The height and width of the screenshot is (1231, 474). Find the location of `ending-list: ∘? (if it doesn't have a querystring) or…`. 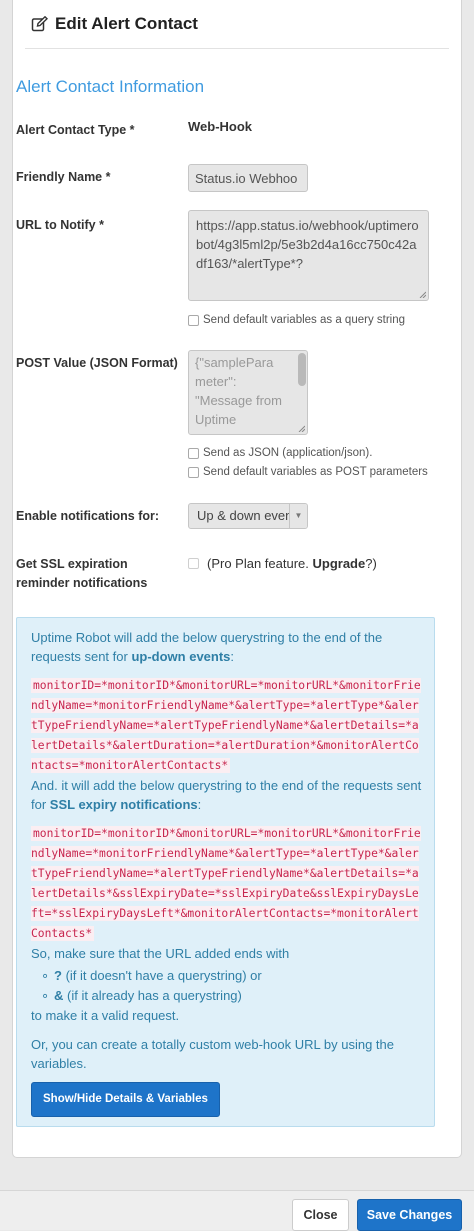

ending-list: ∘? (if it doesn't have a querystring) or… is located at coordinates (226, 986).